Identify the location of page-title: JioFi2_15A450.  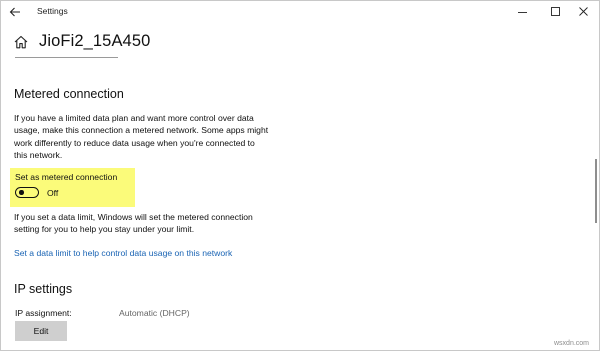
(95, 41).